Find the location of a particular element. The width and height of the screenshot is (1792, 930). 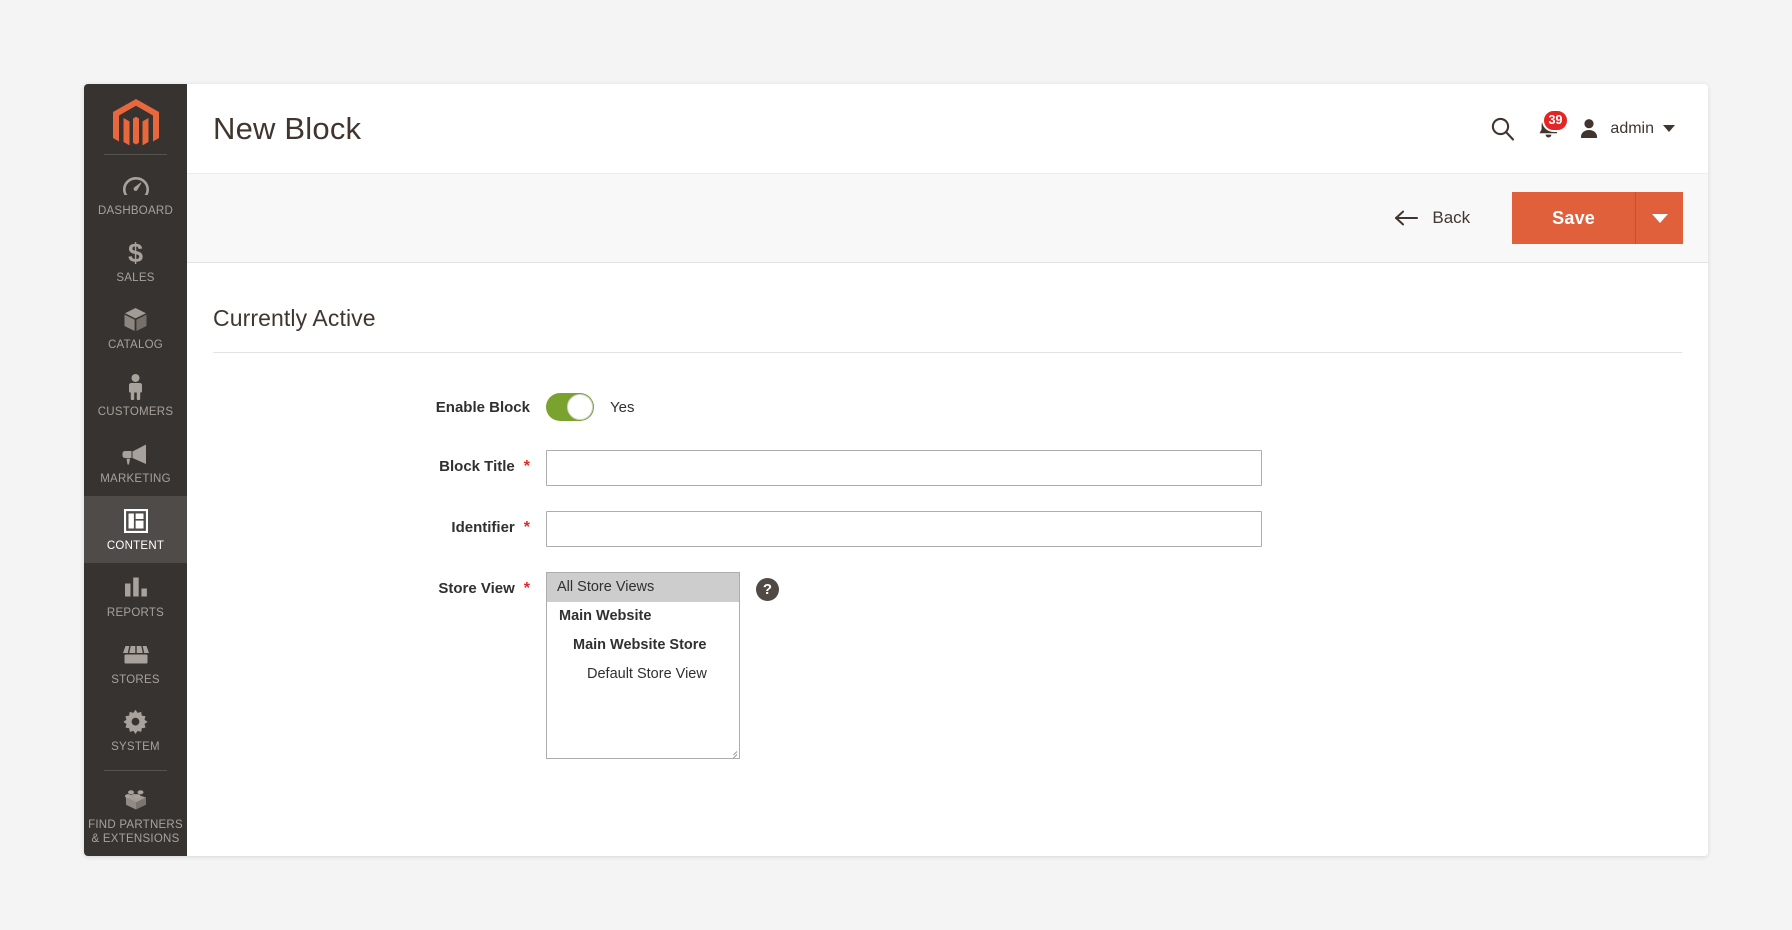

account-menu: admin is located at coordinates (1623, 129).